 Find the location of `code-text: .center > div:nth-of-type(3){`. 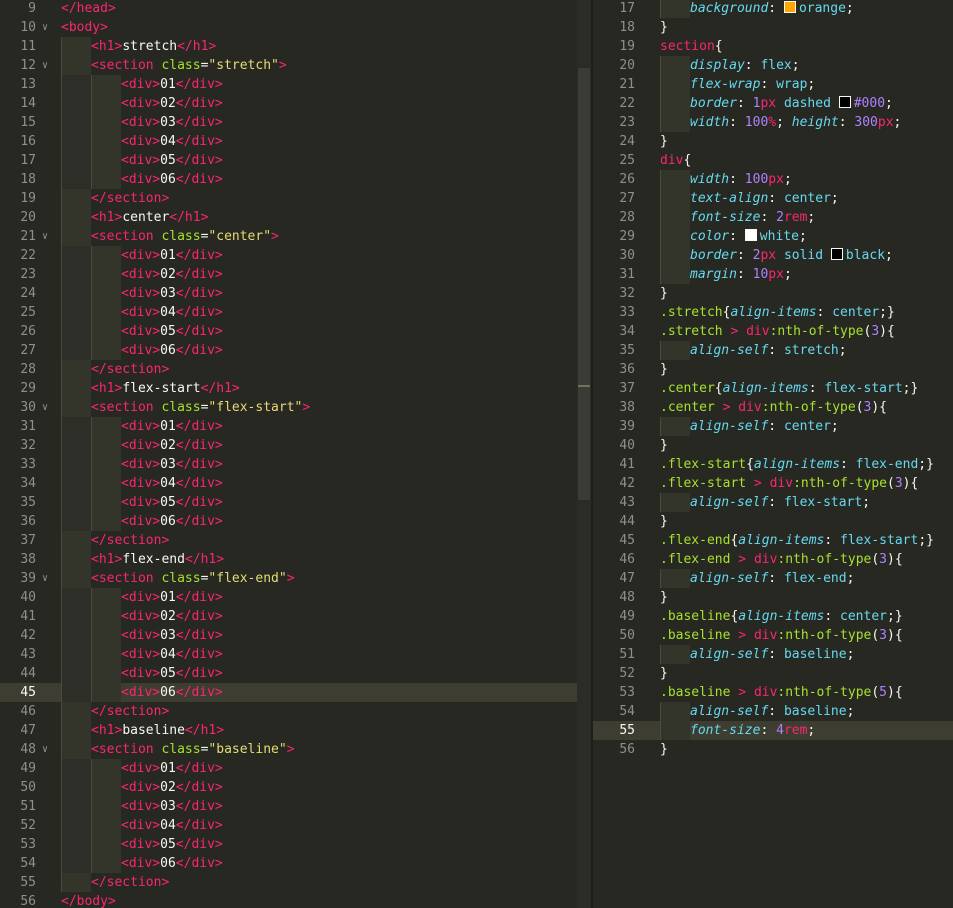

code-text: .center > div:nth-of-type(3){ is located at coordinates (773, 407).